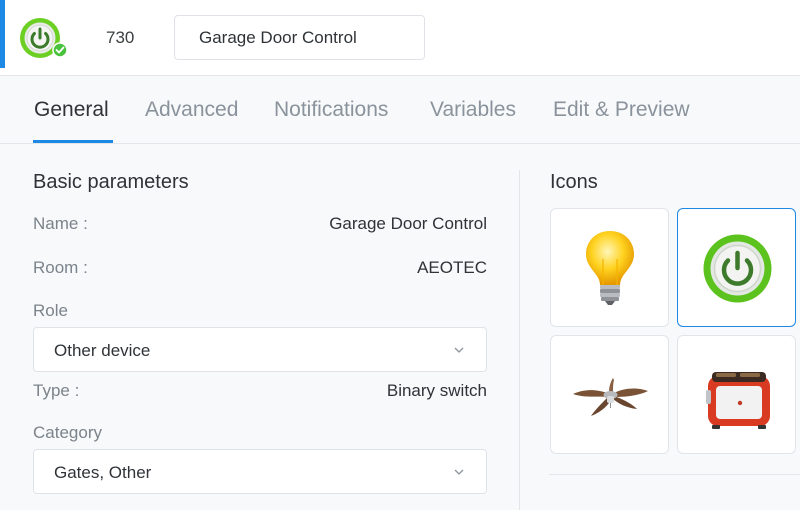 This screenshot has height=510, width=800. What do you see at coordinates (2, 34) in the screenshot?
I see `accent-bar` at bounding box center [2, 34].